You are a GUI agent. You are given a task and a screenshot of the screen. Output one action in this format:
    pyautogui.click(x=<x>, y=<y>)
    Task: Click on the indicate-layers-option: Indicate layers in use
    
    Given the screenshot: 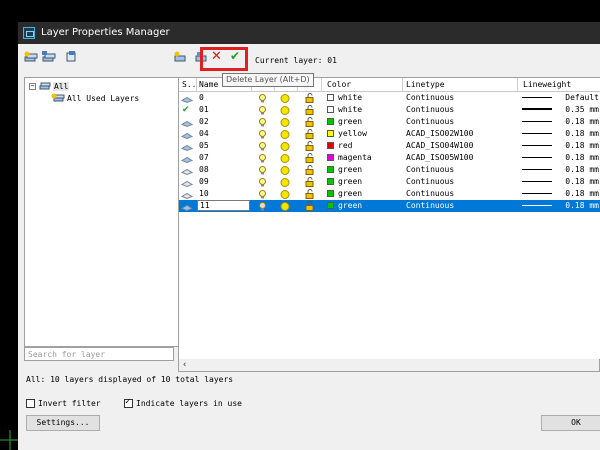 What is the action you would take?
    pyautogui.click(x=183, y=402)
    